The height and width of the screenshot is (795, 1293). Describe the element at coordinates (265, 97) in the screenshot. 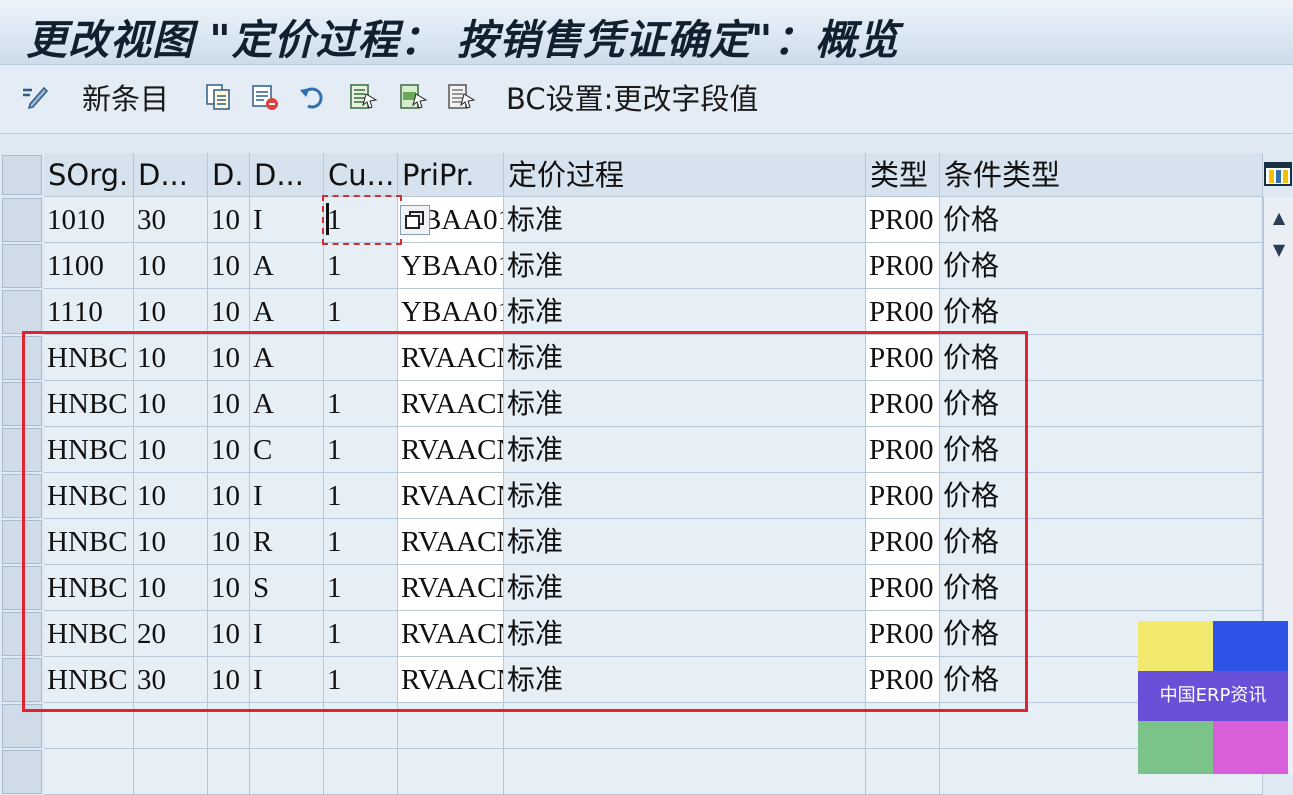

I see `delete-button` at that location.